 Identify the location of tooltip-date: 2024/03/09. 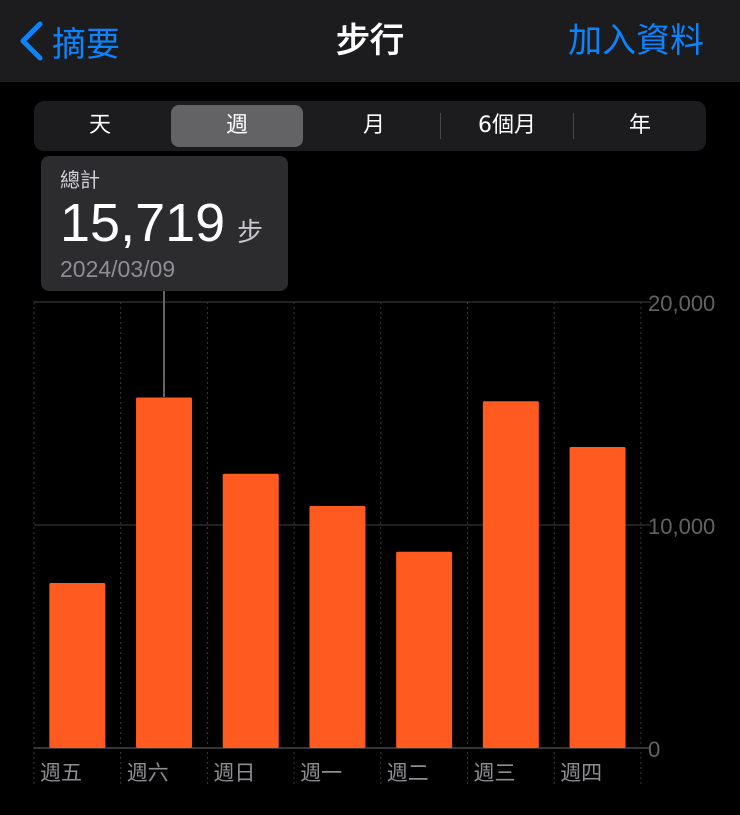
(118, 269).